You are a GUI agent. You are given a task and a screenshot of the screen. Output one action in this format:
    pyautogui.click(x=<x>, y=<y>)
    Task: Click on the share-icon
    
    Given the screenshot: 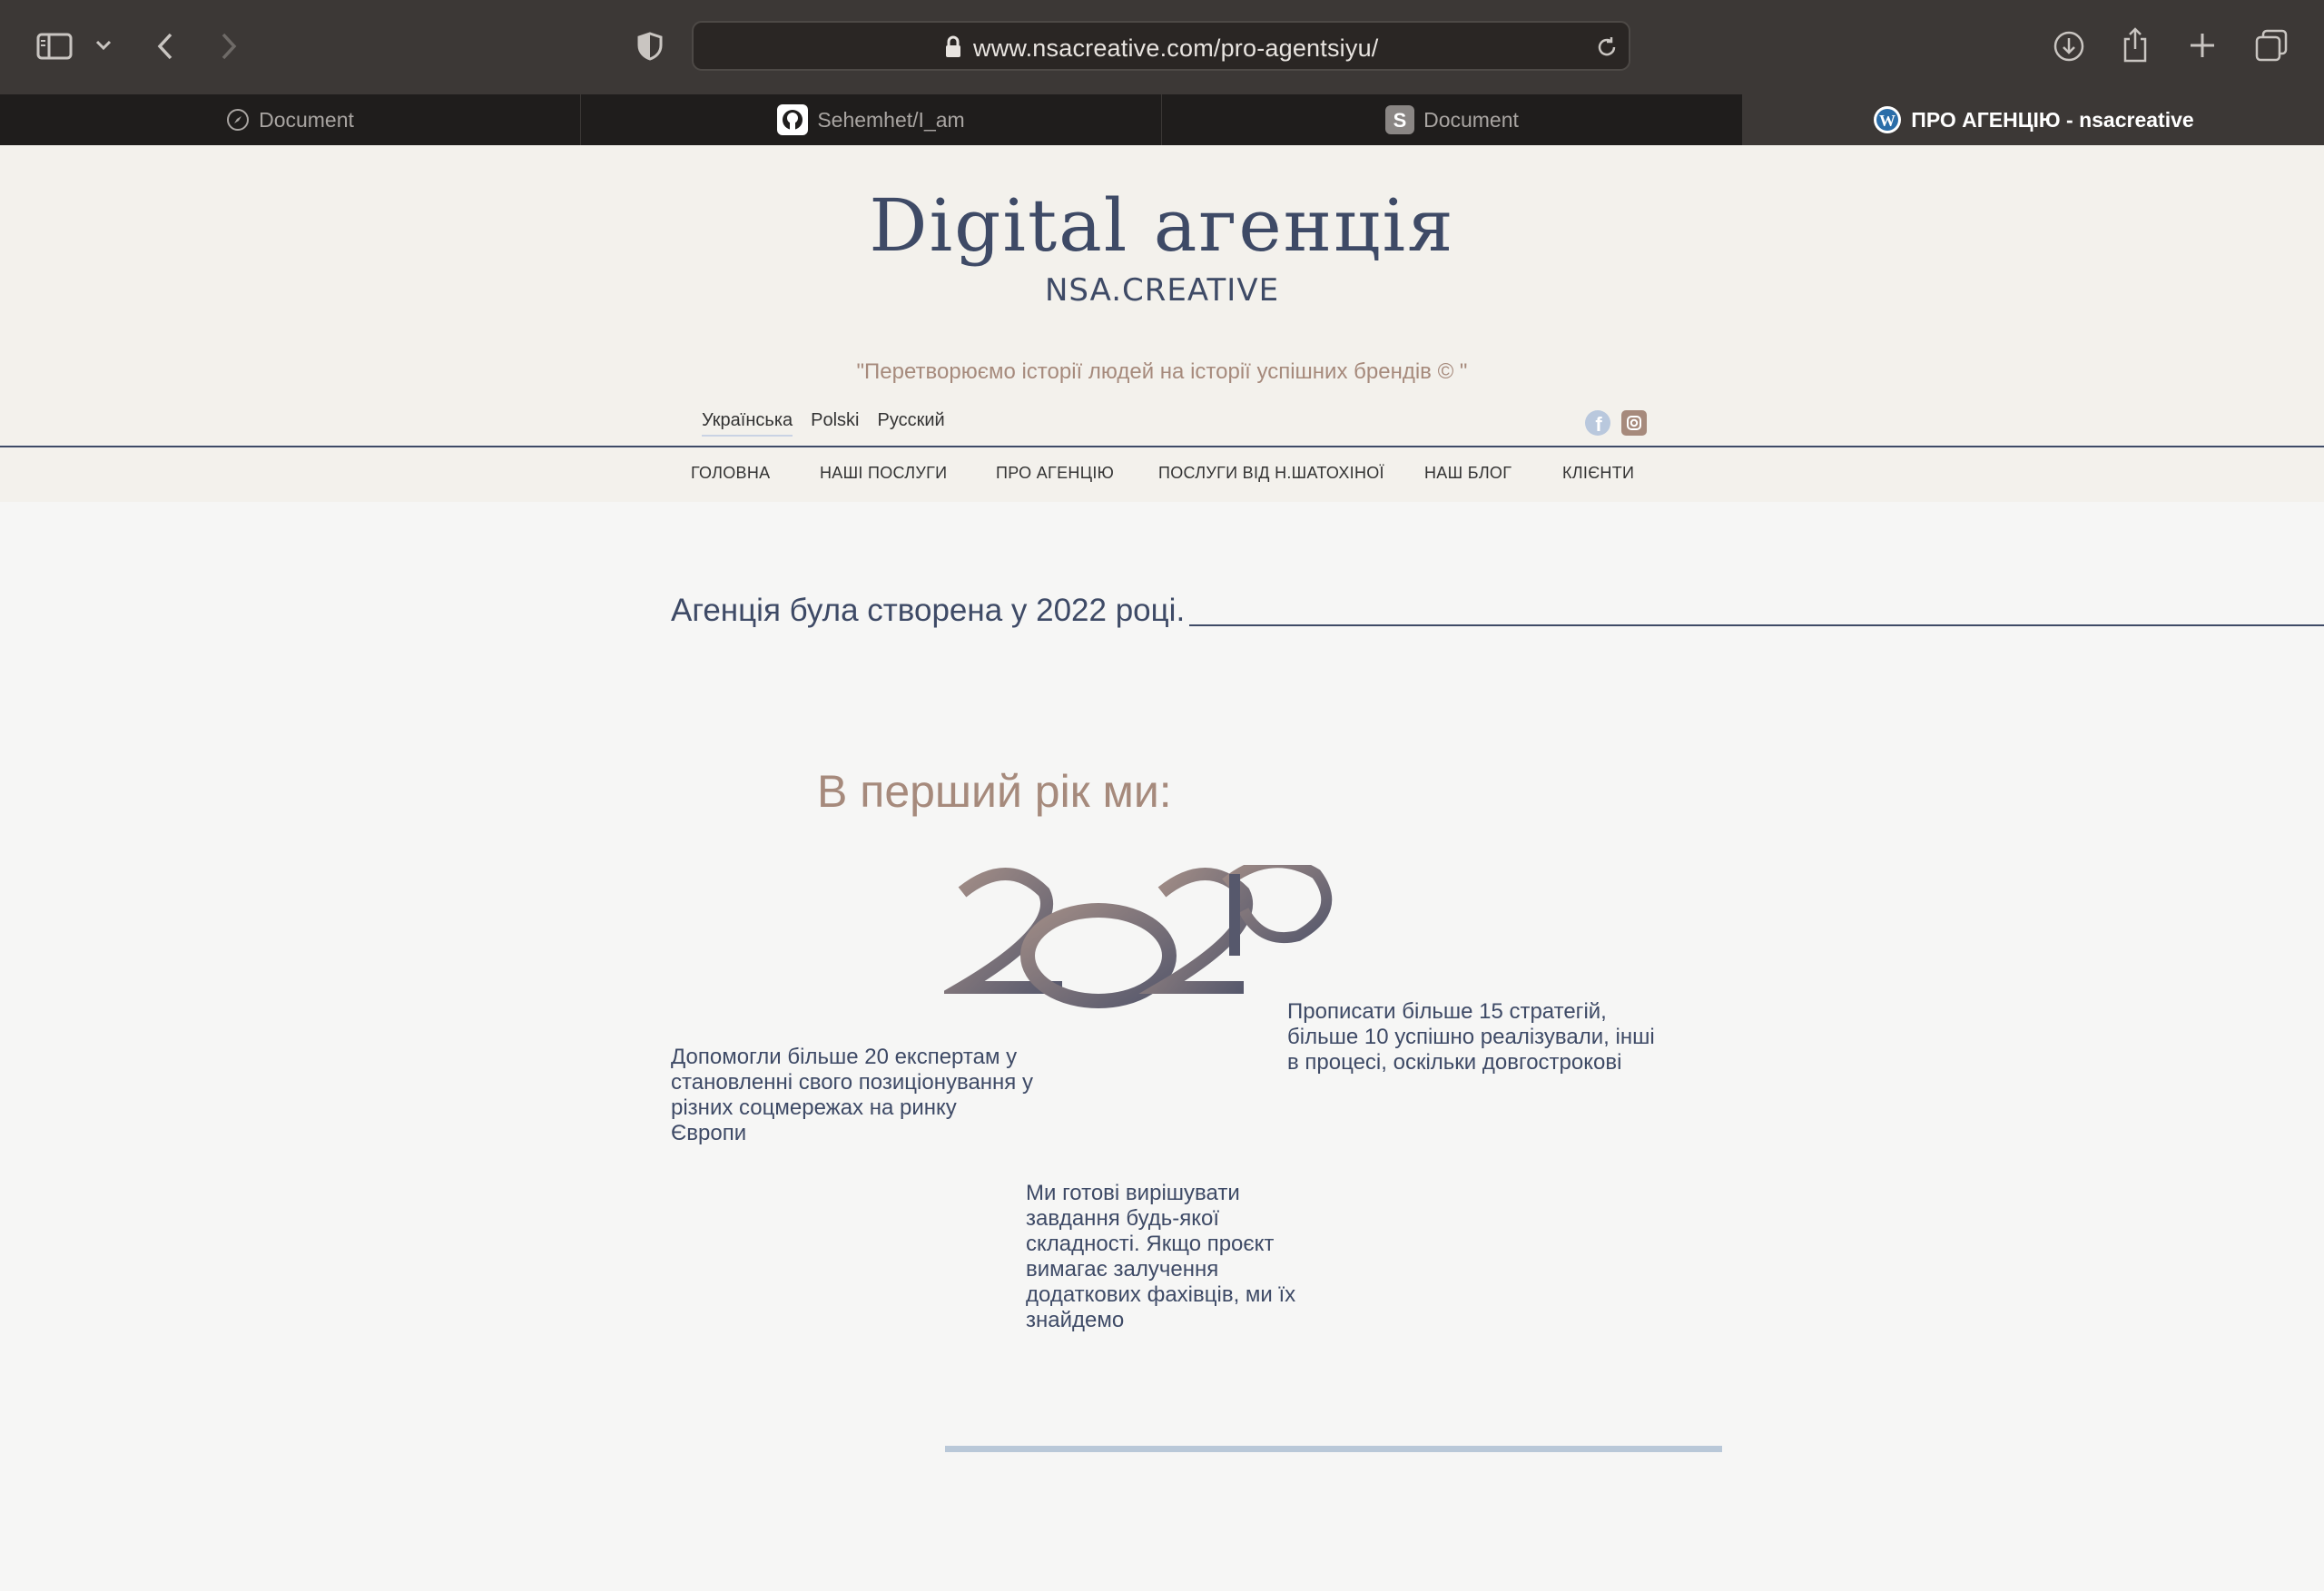 What is the action you would take?
    pyautogui.click(x=2135, y=45)
    